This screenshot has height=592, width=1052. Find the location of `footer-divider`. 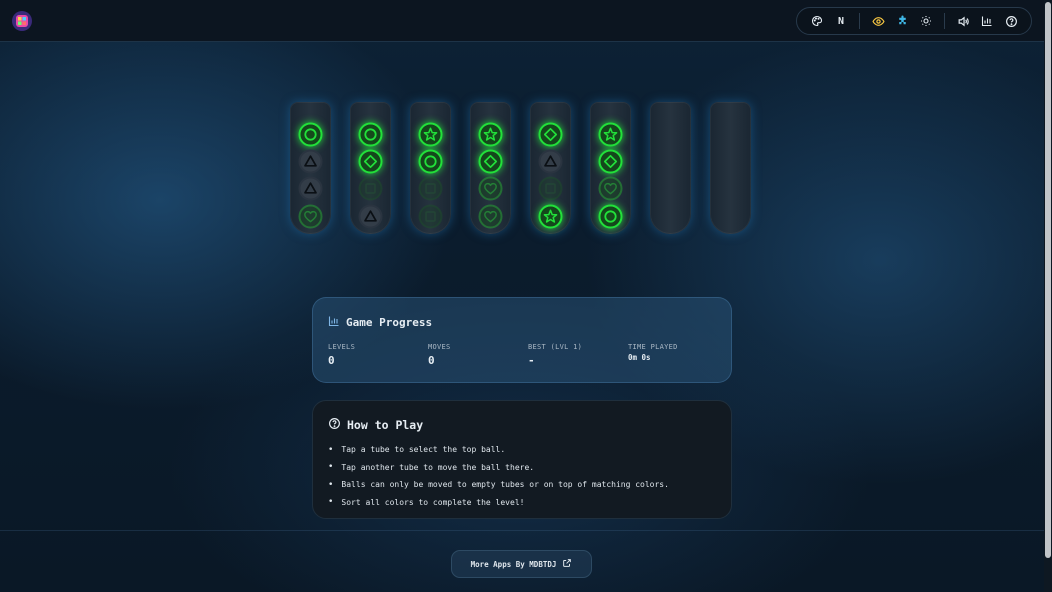

footer-divider is located at coordinates (522, 530).